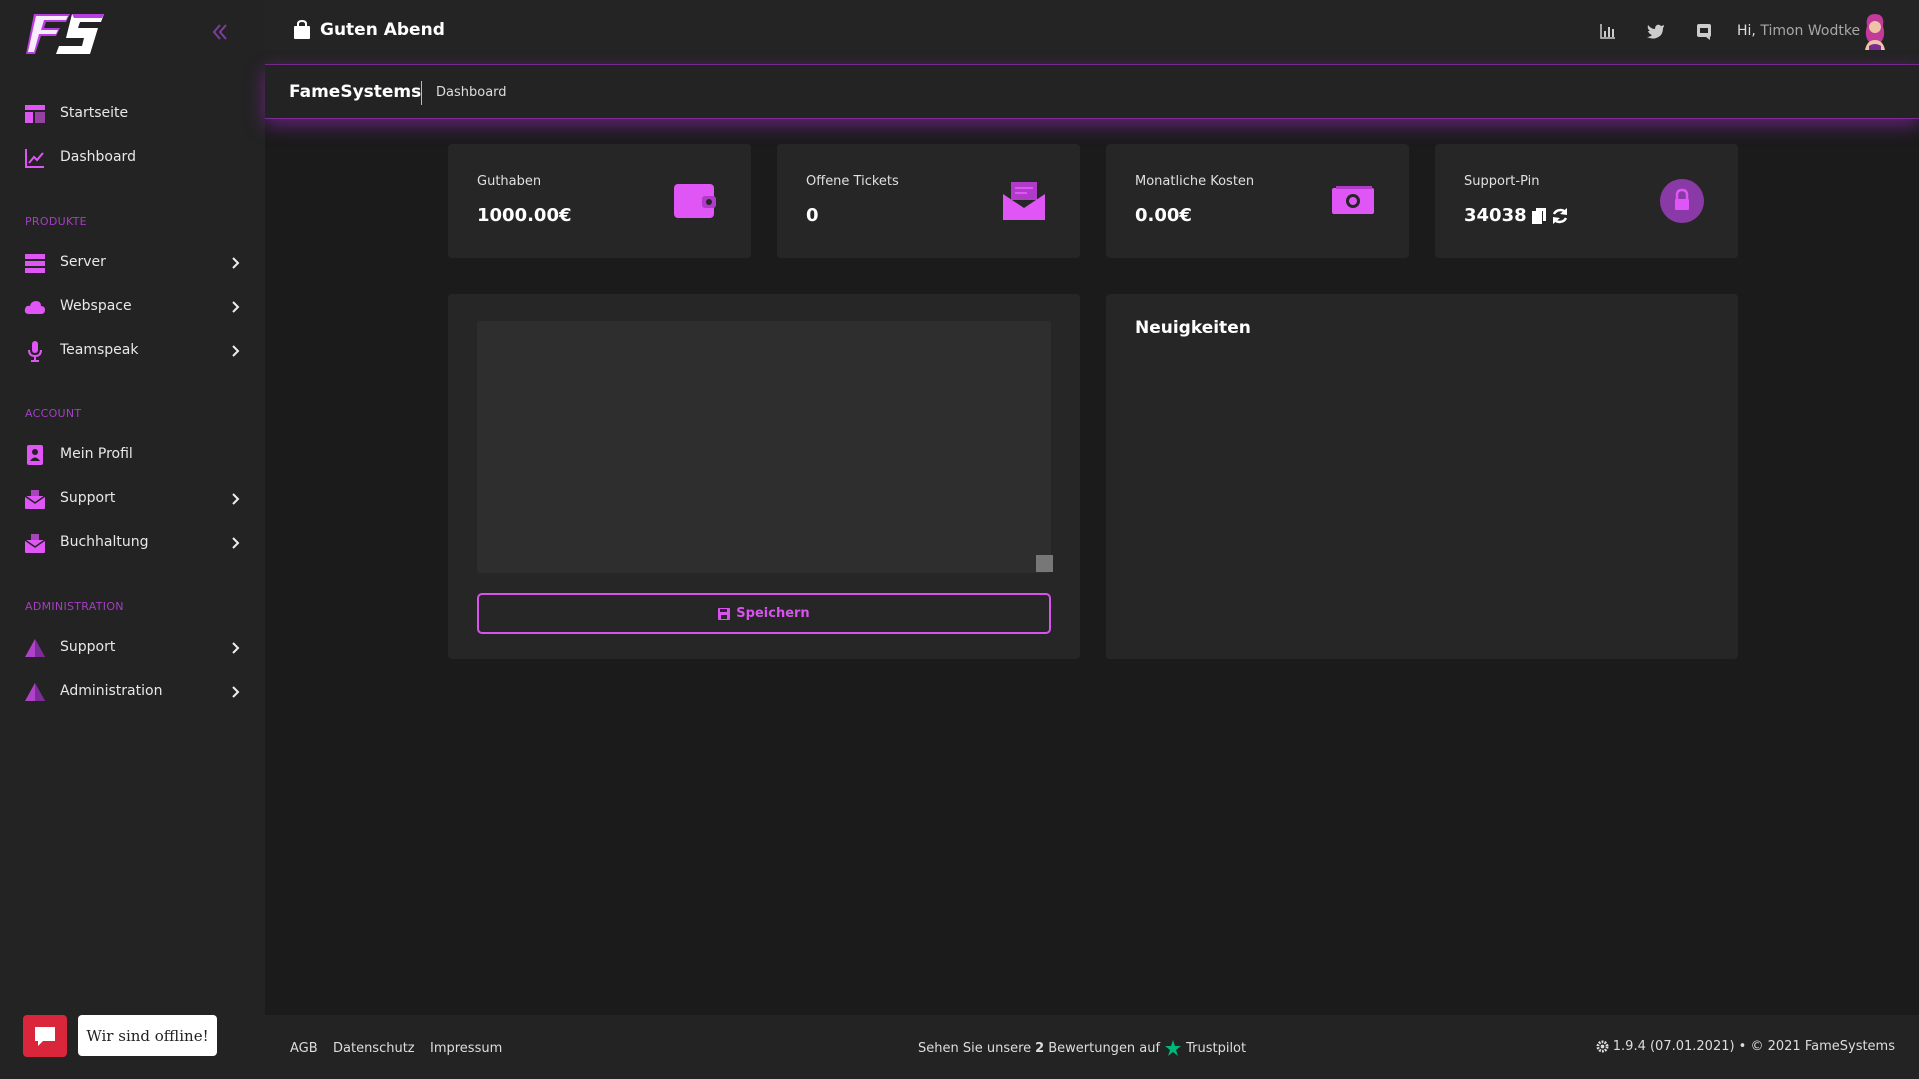 Image resolution: width=1919 pixels, height=1079 pixels. What do you see at coordinates (220, 32) in the screenshot?
I see `collapse-sidebar-icon` at bounding box center [220, 32].